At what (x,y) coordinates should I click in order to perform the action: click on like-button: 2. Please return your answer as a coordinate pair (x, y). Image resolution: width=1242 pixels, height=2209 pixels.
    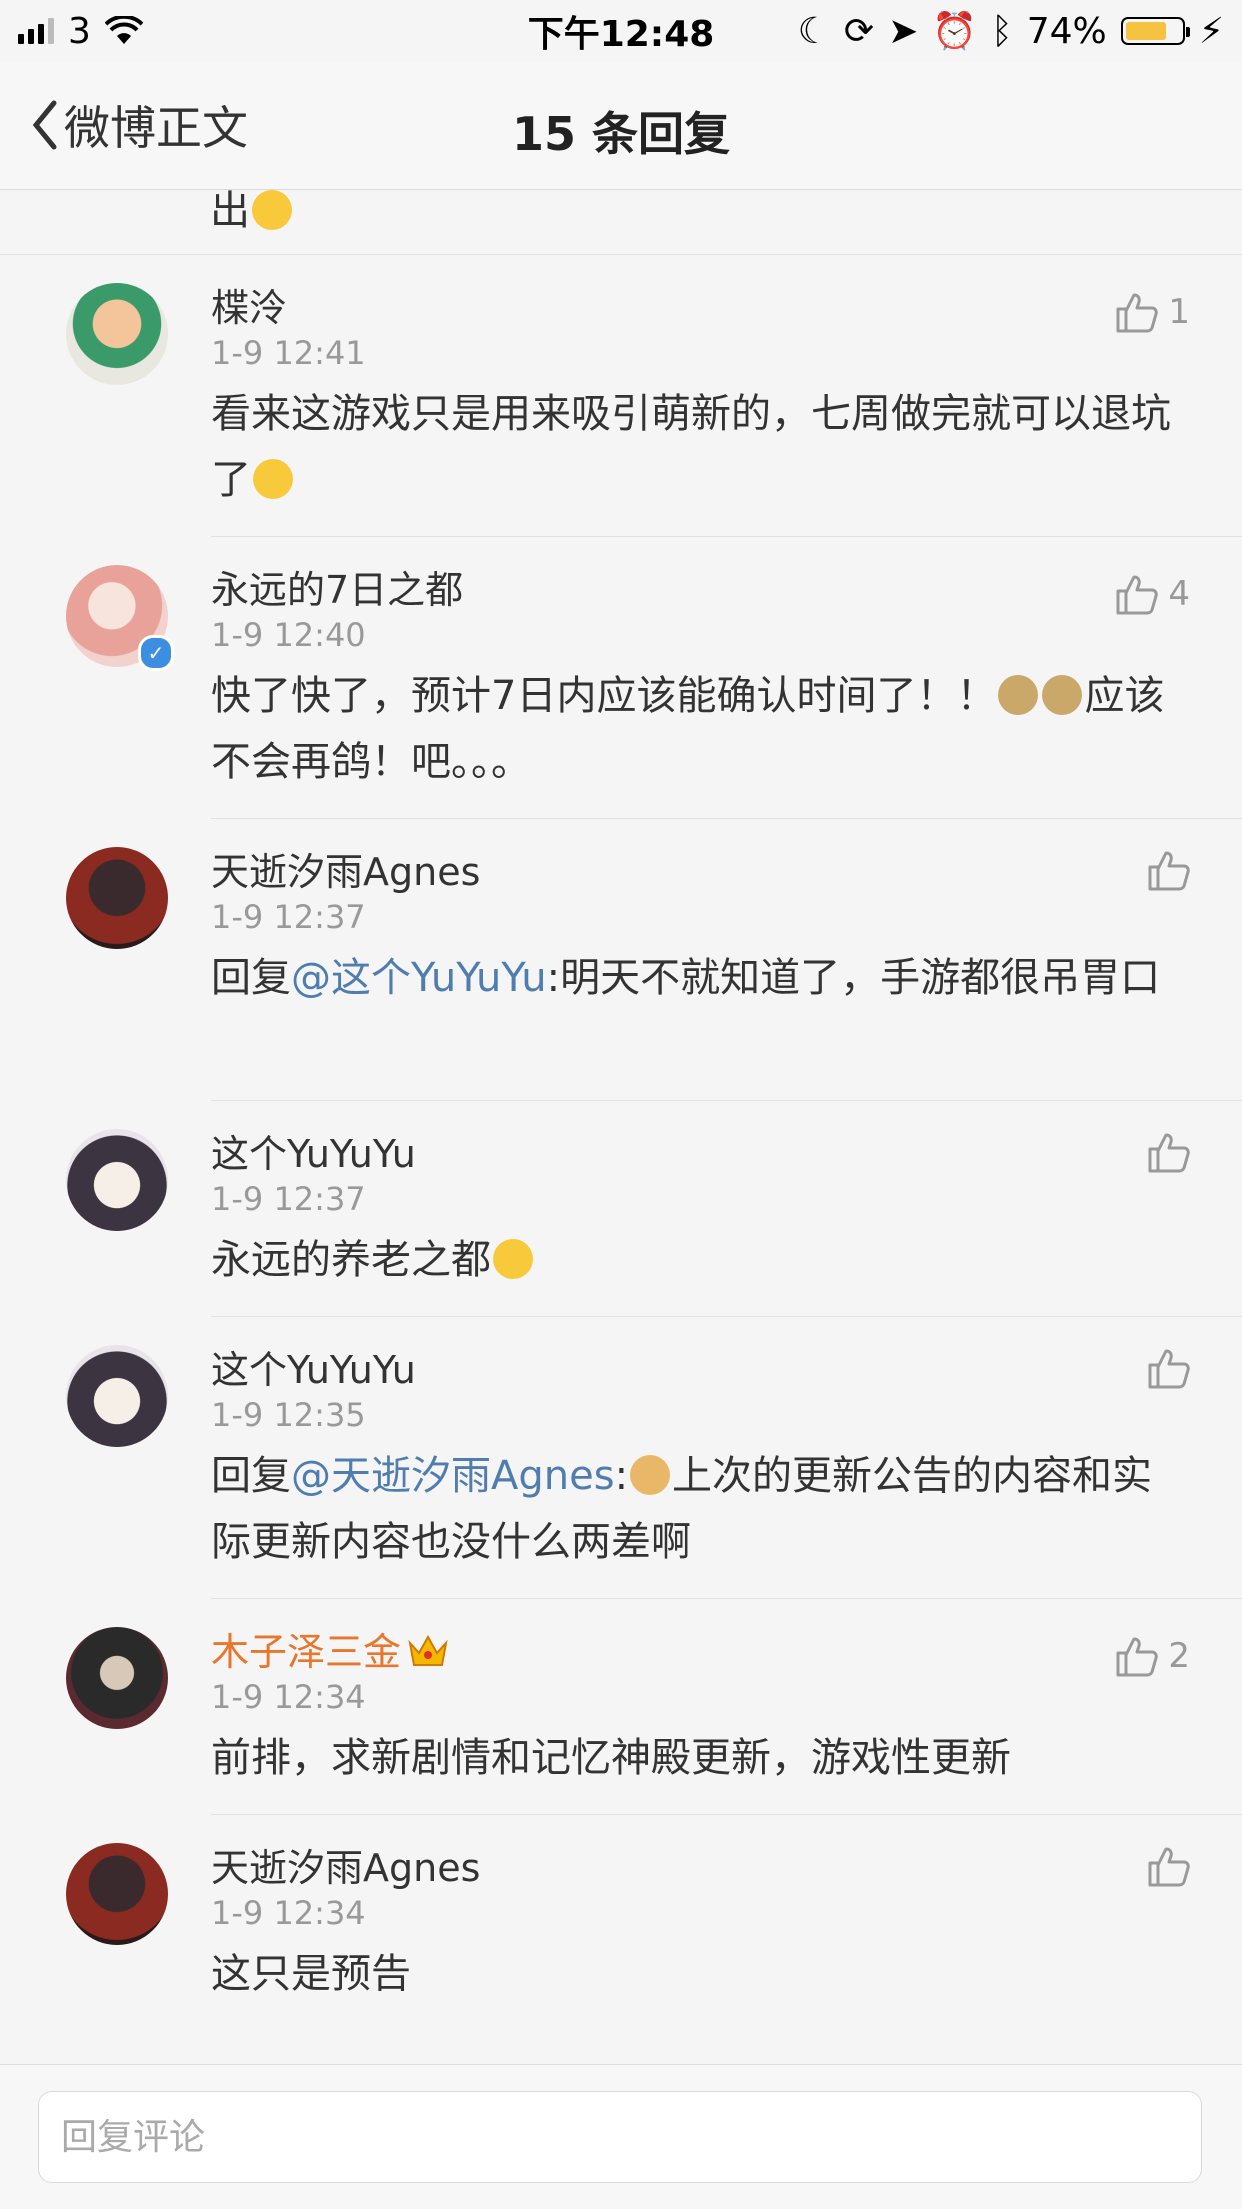
    Looking at the image, I should click on (1152, 1656).